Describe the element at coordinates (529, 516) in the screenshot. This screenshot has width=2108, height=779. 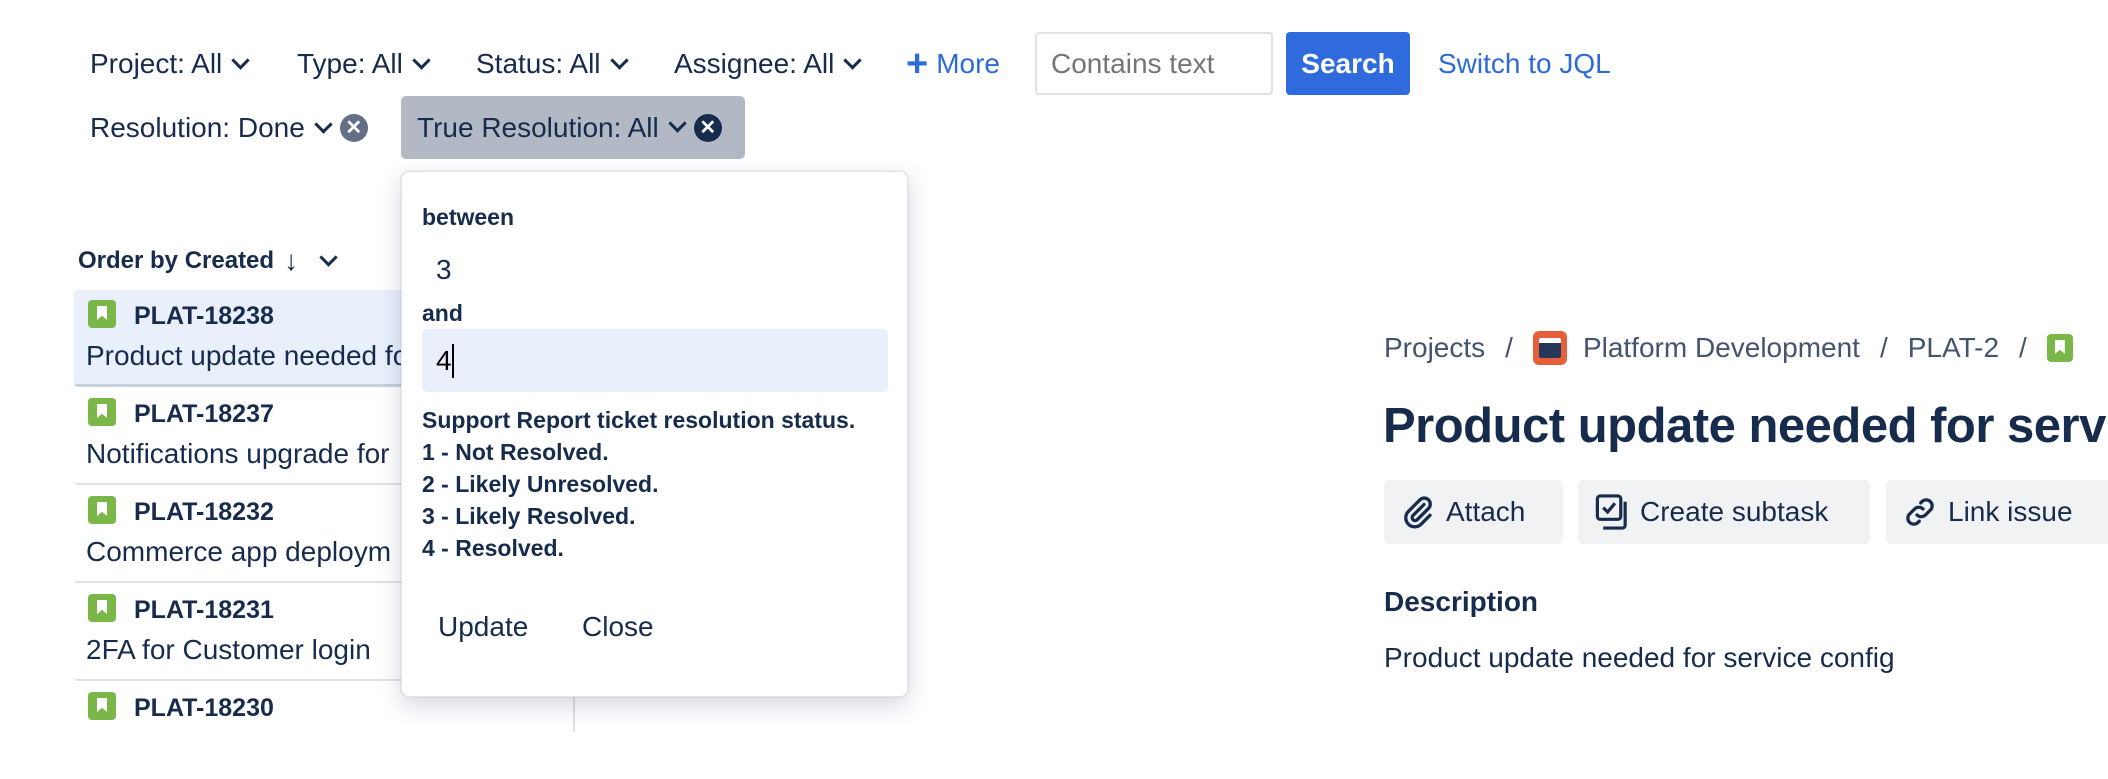
I see `help-line: 3 - Likely Resolved.` at that location.